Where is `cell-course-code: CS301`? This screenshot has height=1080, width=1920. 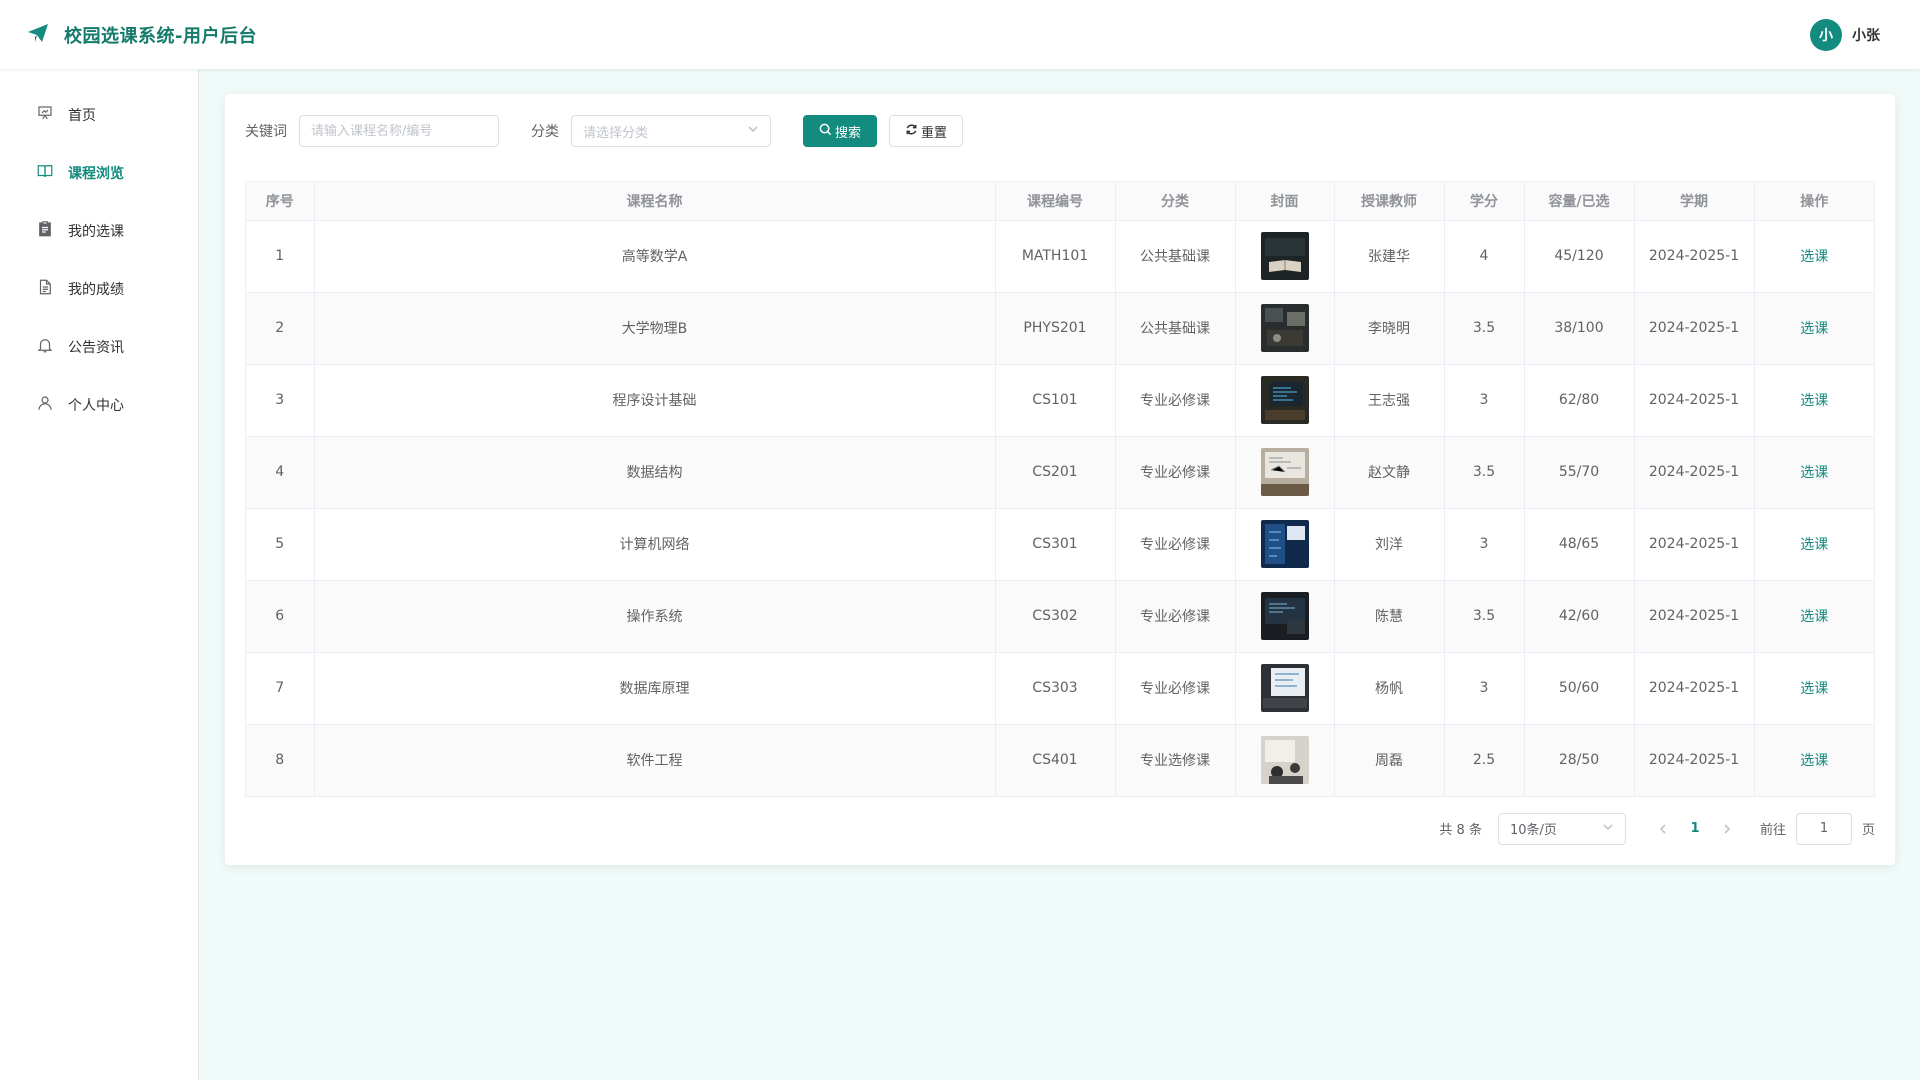 cell-course-code: CS301 is located at coordinates (1055, 544).